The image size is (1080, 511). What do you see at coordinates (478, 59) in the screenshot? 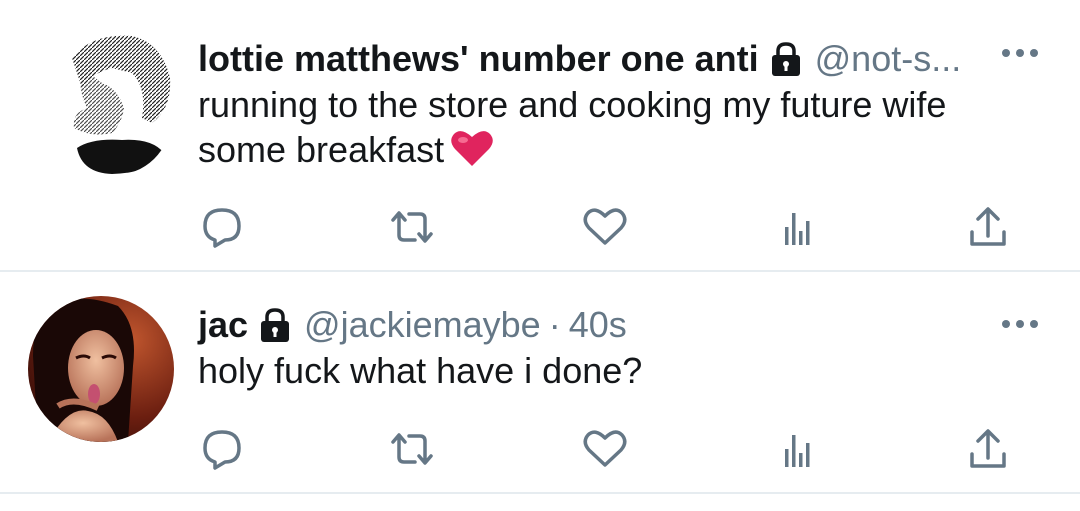
I see `display-name: lottie matthews' number one anti` at bounding box center [478, 59].